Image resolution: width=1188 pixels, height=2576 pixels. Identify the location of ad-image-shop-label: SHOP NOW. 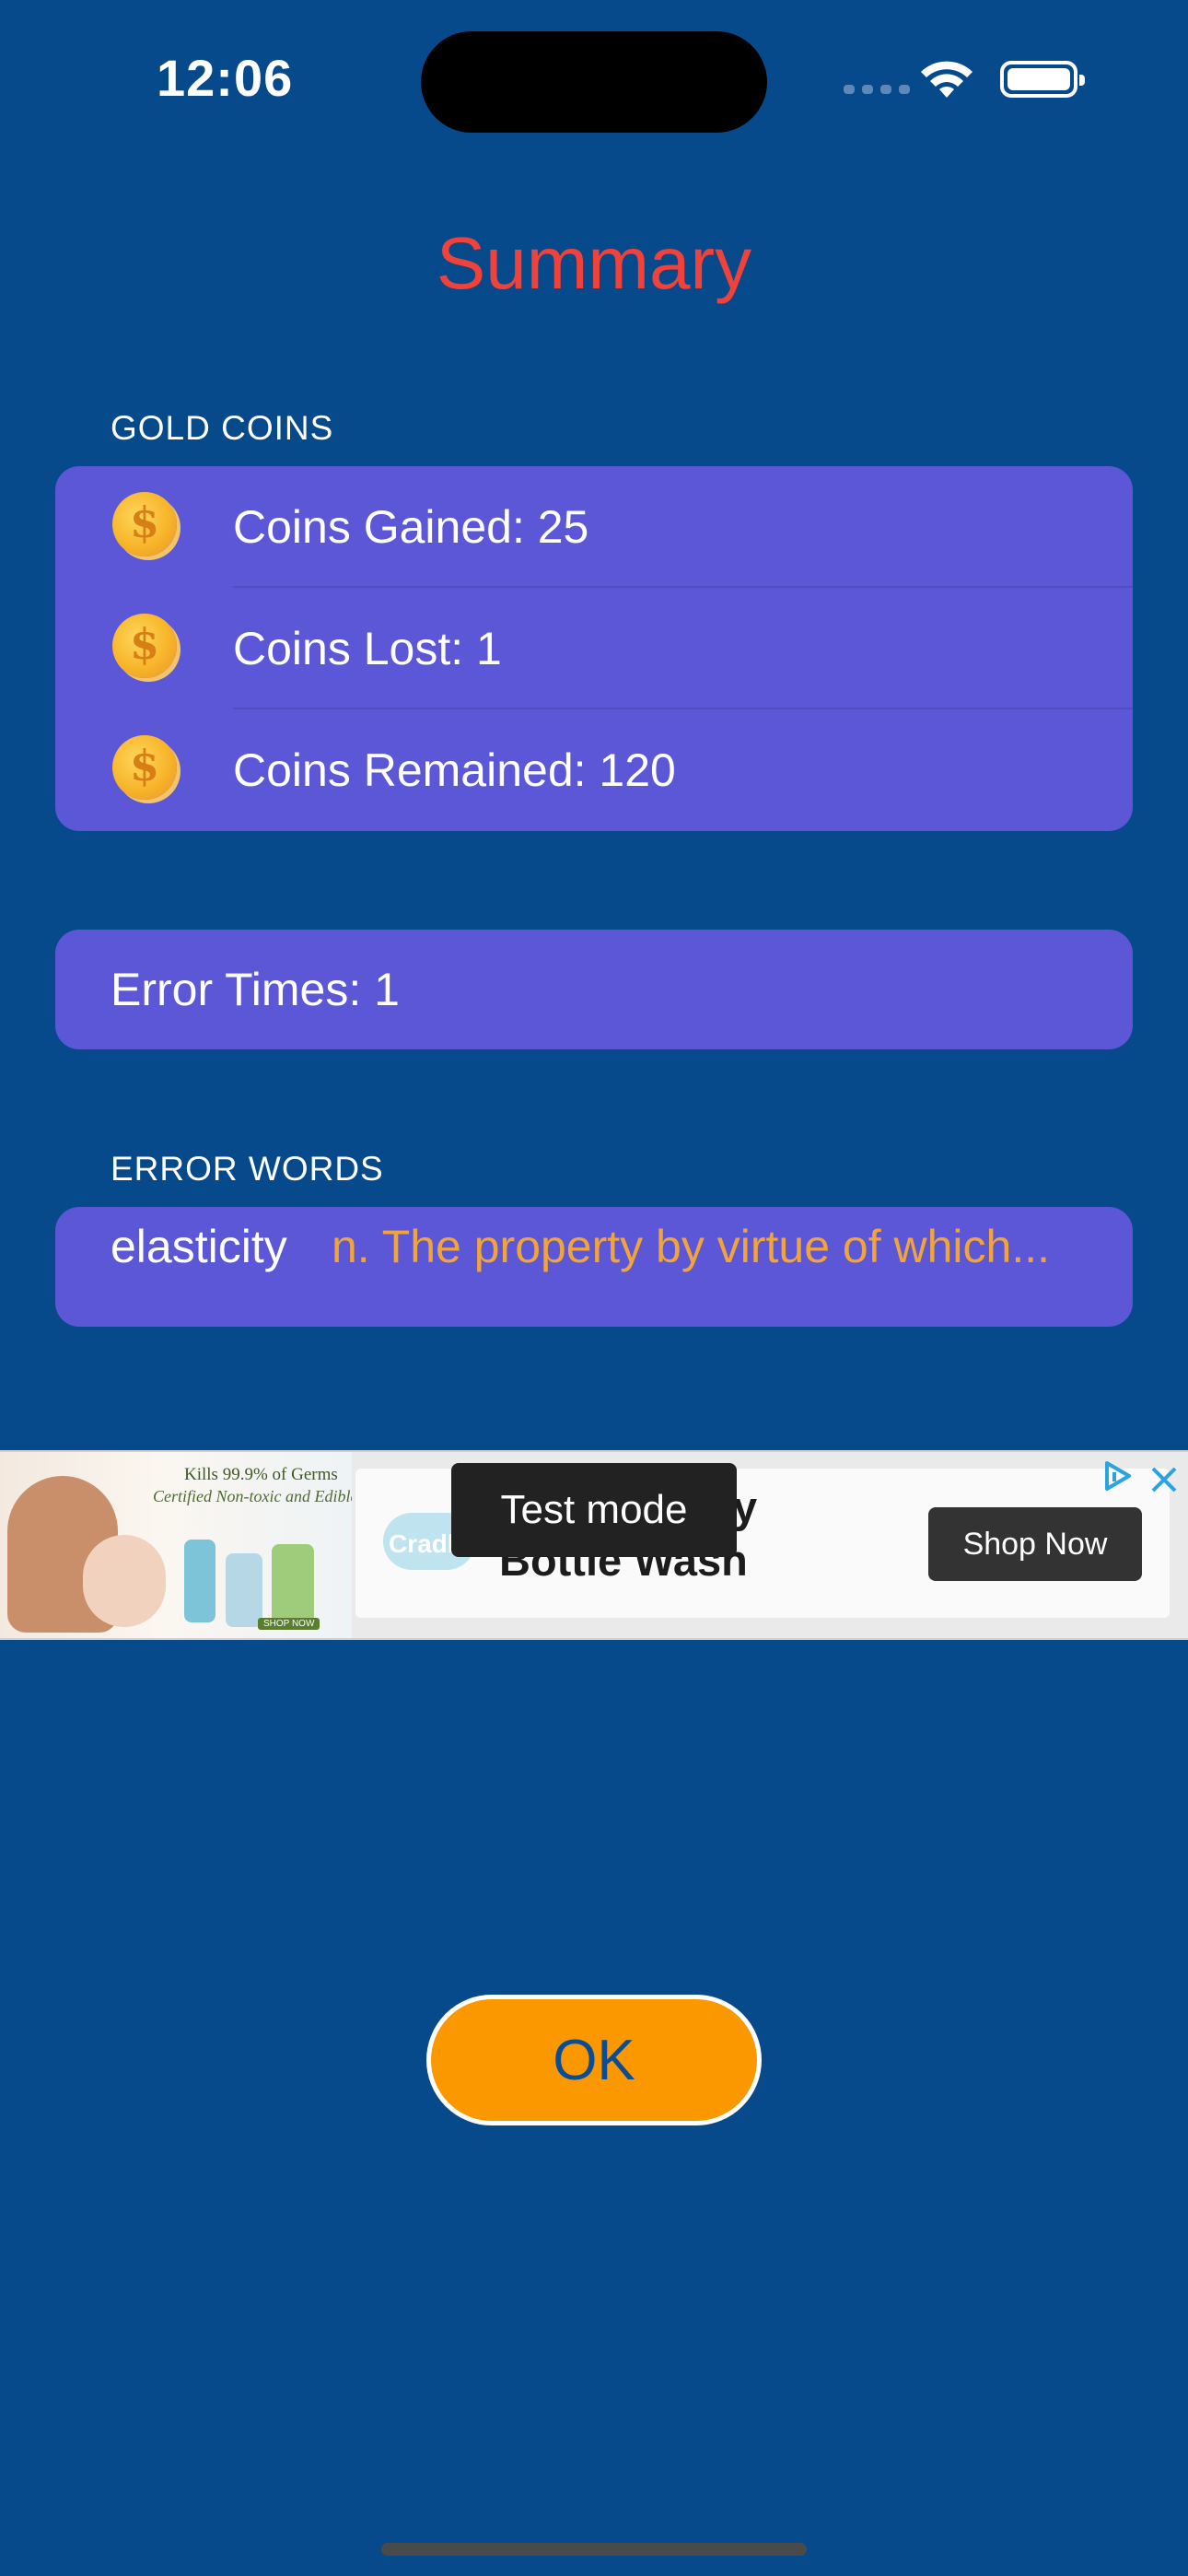
(289, 1624).